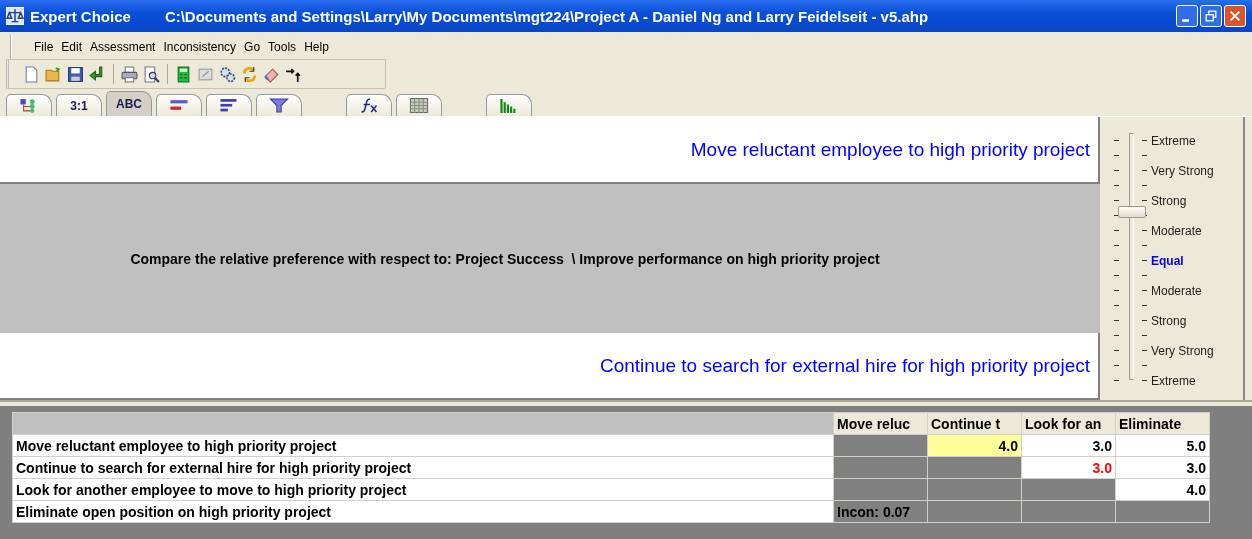 The height and width of the screenshot is (539, 1252). Describe the element at coordinates (227, 74) in the screenshot. I see `gears-icon` at that location.